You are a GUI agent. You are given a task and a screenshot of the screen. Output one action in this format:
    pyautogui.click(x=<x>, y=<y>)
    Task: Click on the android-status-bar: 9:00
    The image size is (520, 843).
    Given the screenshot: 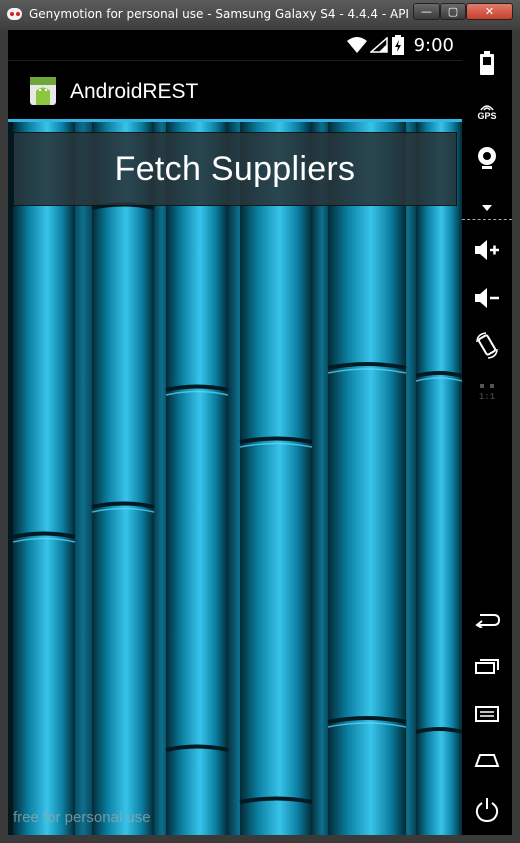 What is the action you would take?
    pyautogui.click(x=235, y=45)
    